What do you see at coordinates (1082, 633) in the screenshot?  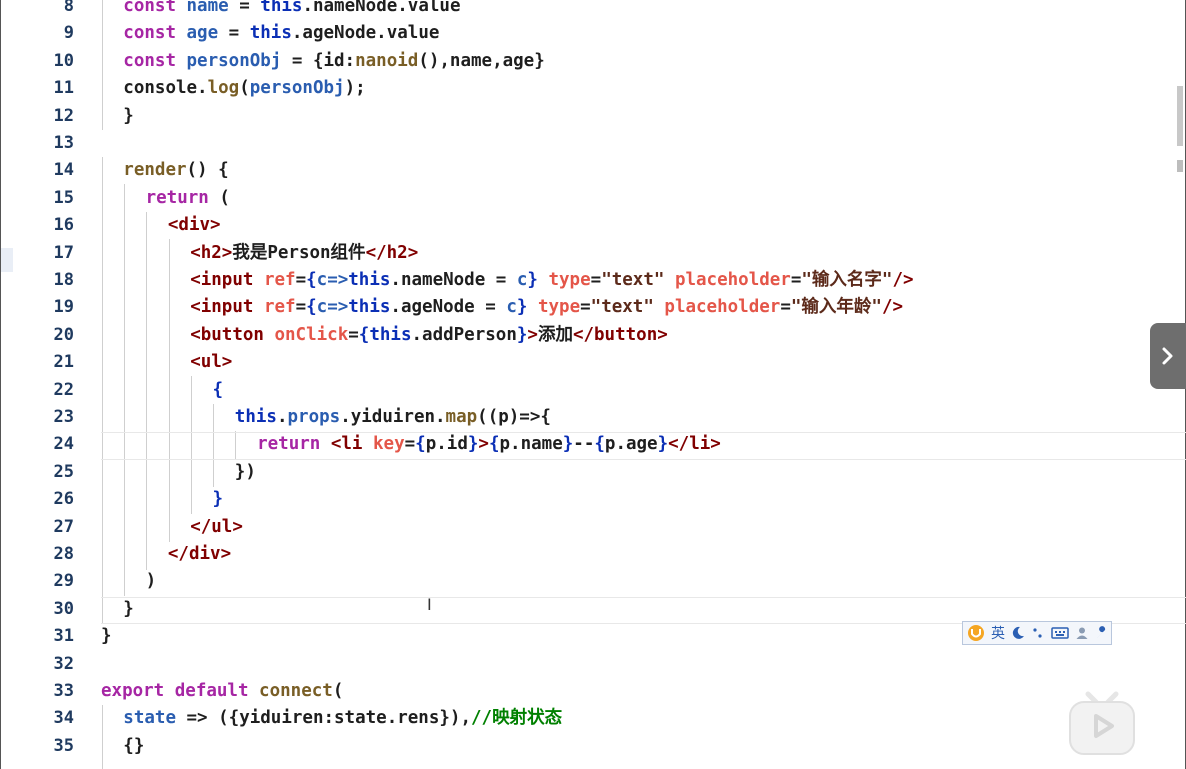 I see `user-icon` at bounding box center [1082, 633].